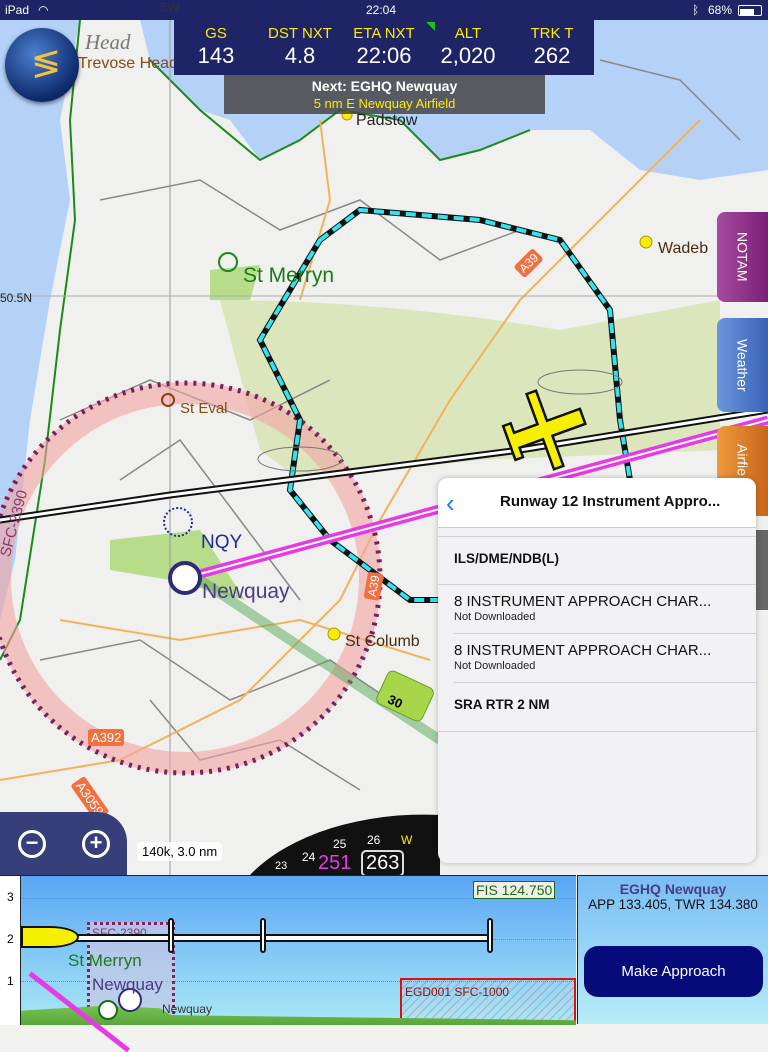  Describe the element at coordinates (457, 992) in the screenshot. I see `danger-area-label: EGD001 SFC-1000` at that location.